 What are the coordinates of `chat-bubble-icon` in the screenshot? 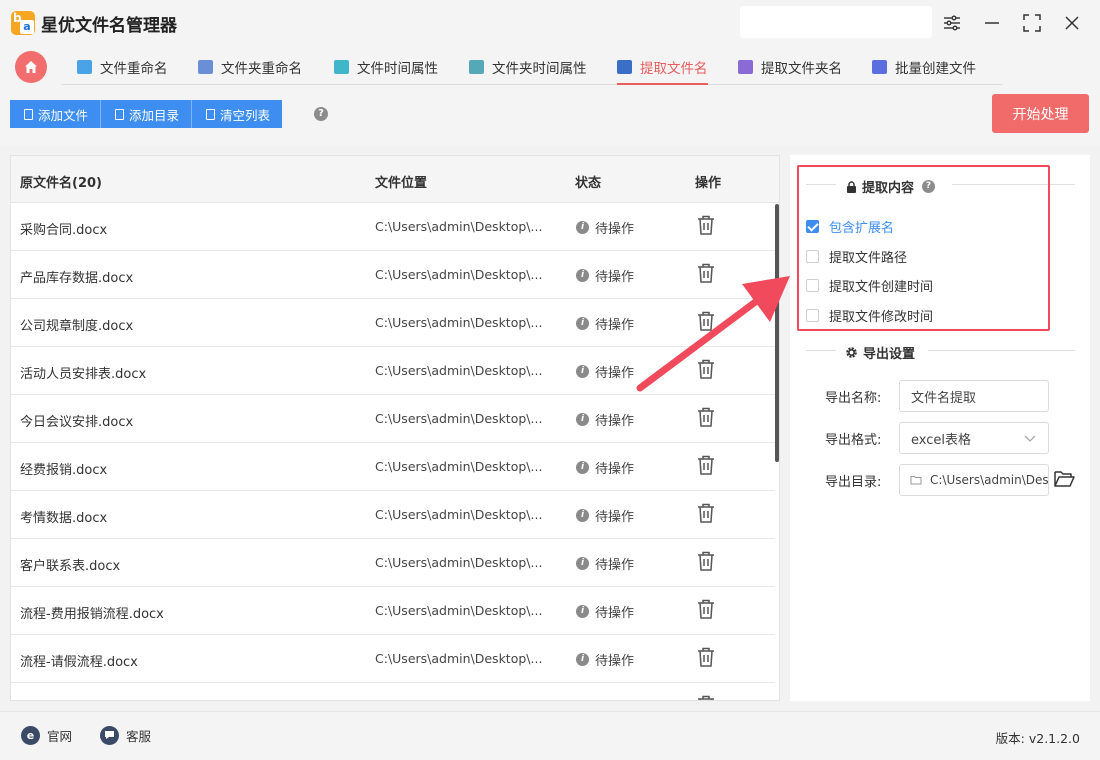 It's located at (109, 735).